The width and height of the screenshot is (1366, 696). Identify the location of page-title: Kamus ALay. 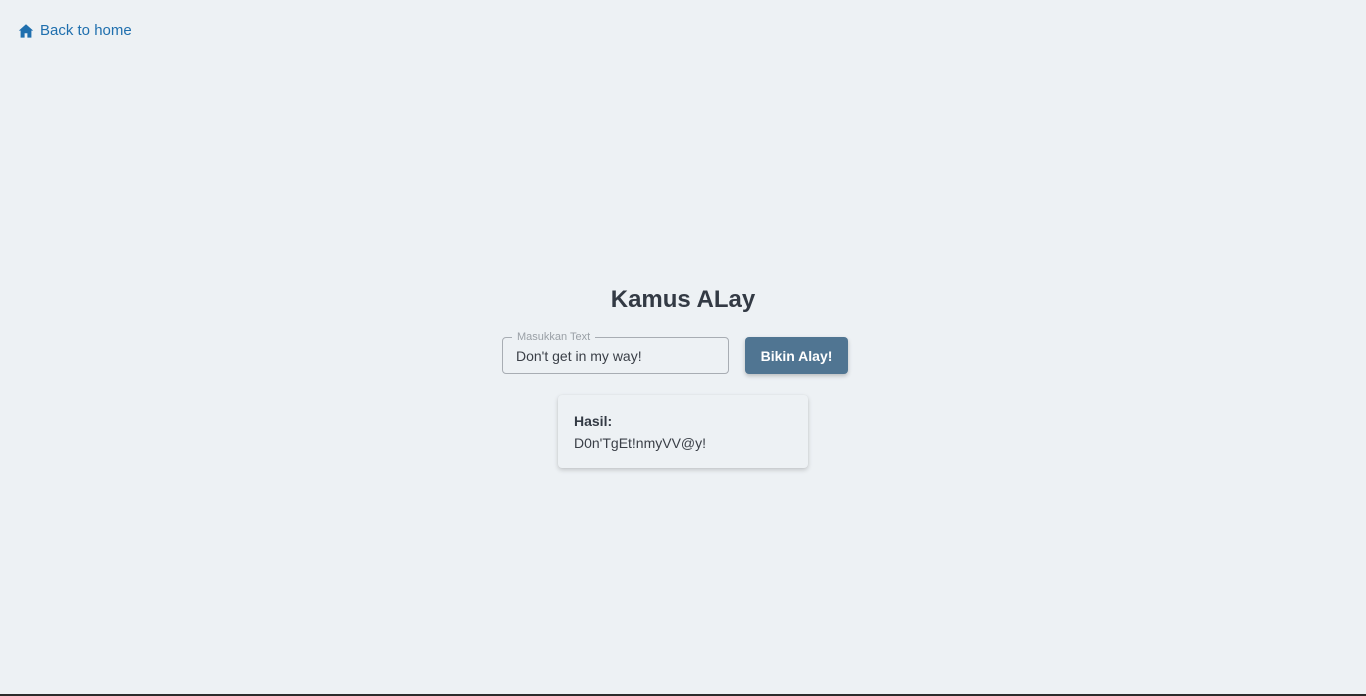
(683, 299).